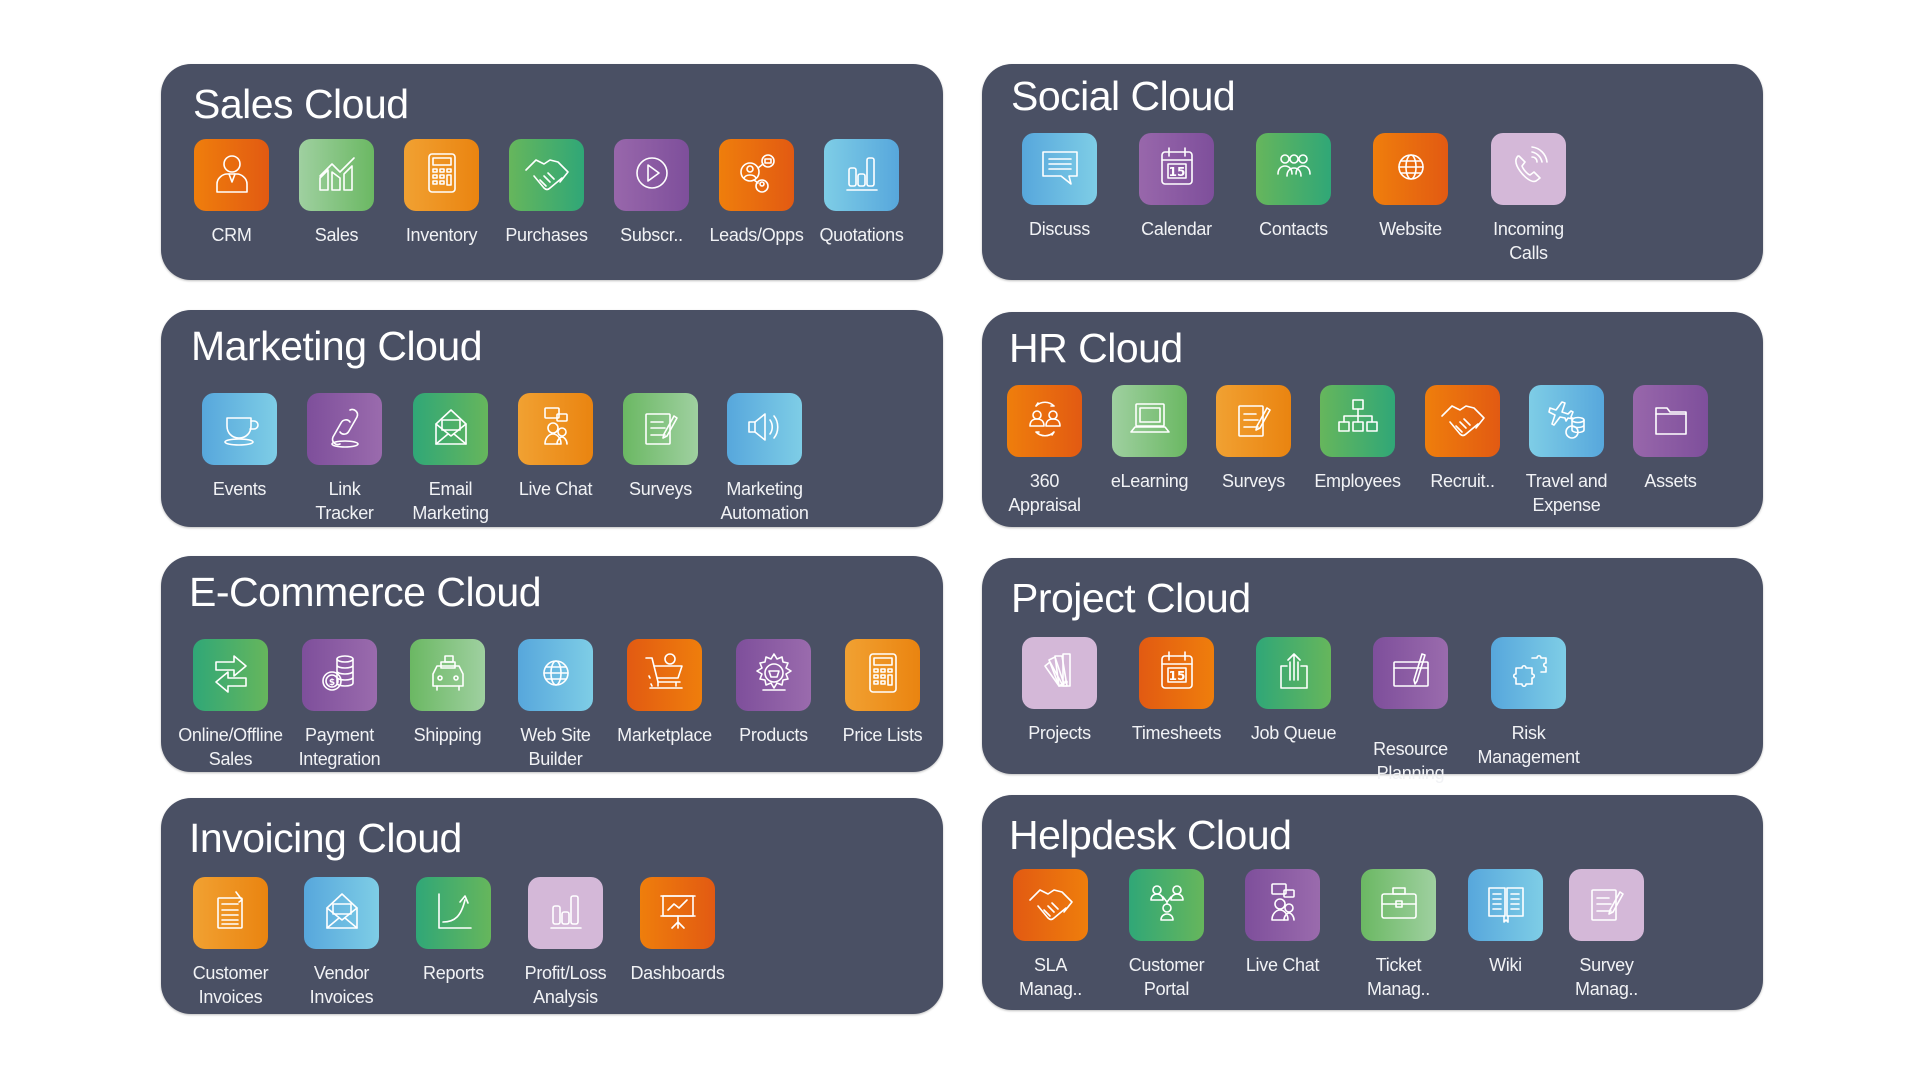 This screenshot has height=1080, width=1920. I want to click on app-job-queue: Job Queue, so click(1293, 690).